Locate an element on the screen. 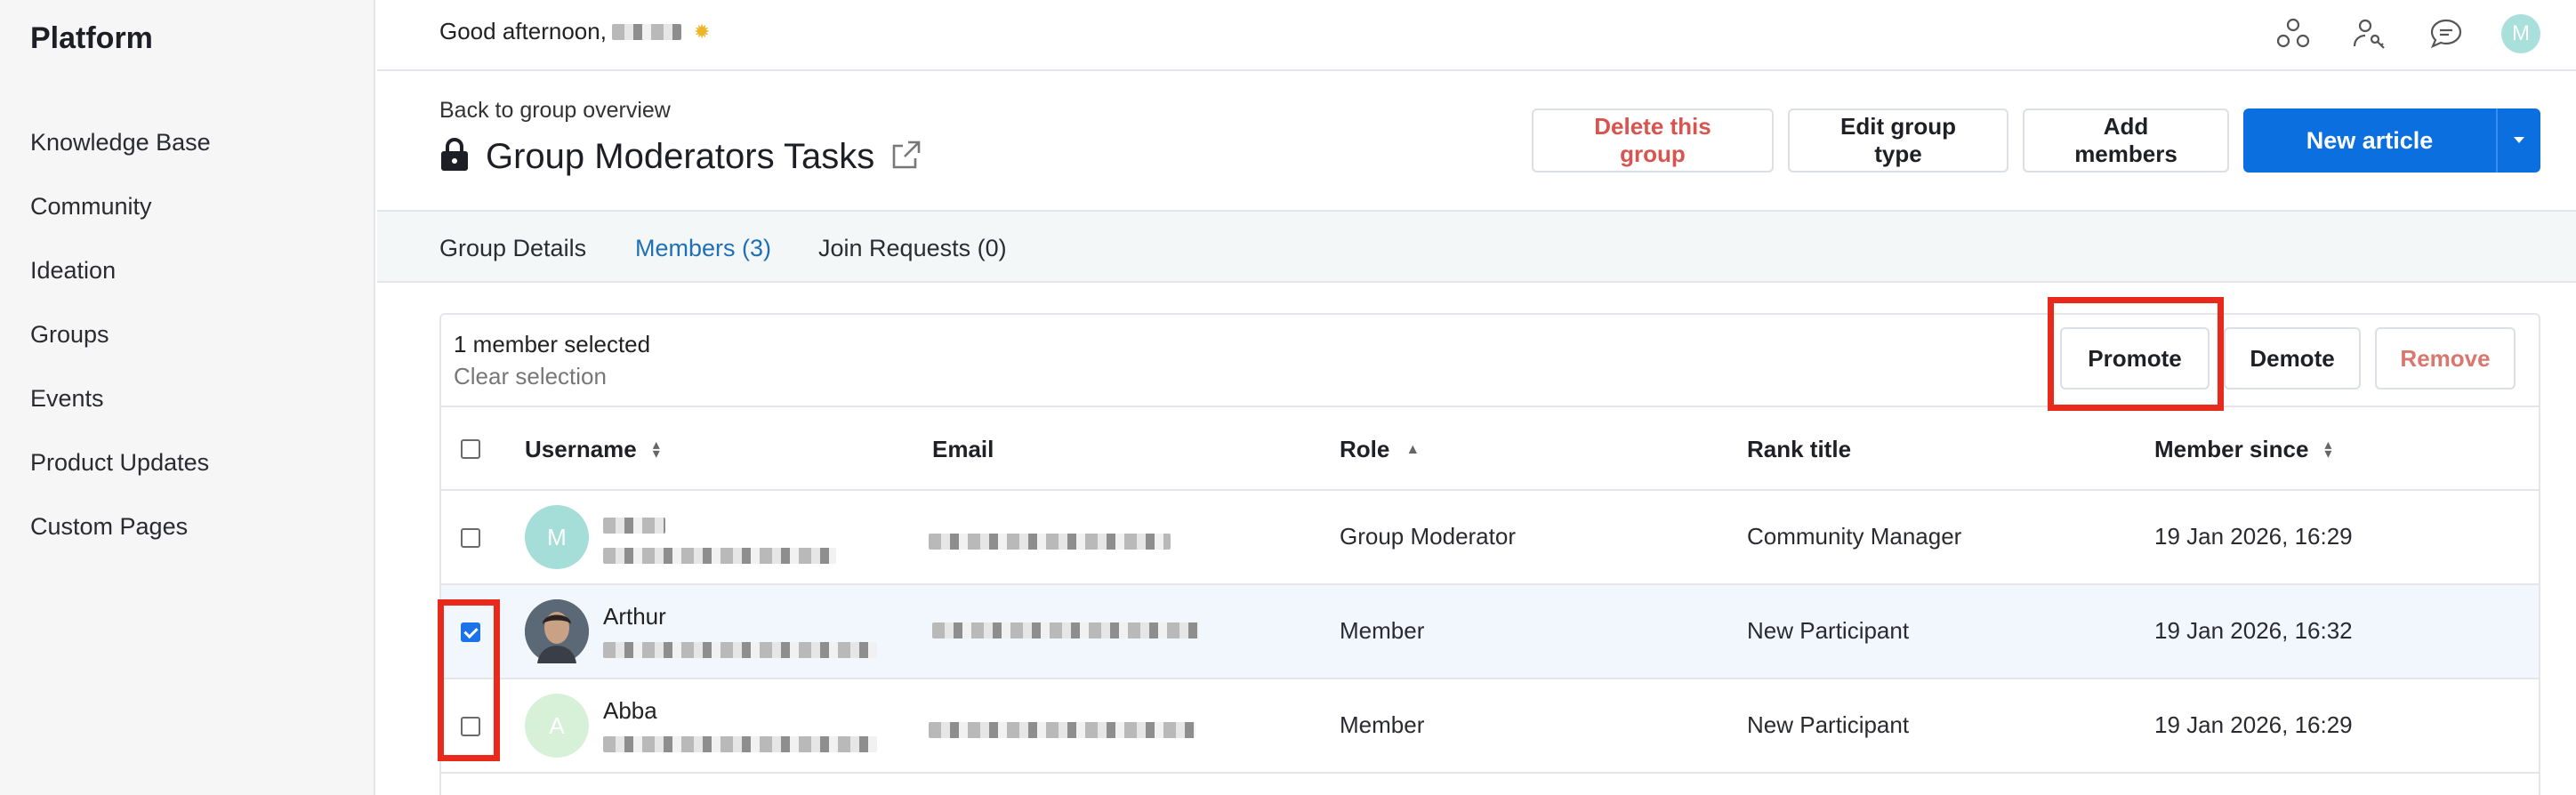  sun-icon: ✹ is located at coordinates (702, 31).